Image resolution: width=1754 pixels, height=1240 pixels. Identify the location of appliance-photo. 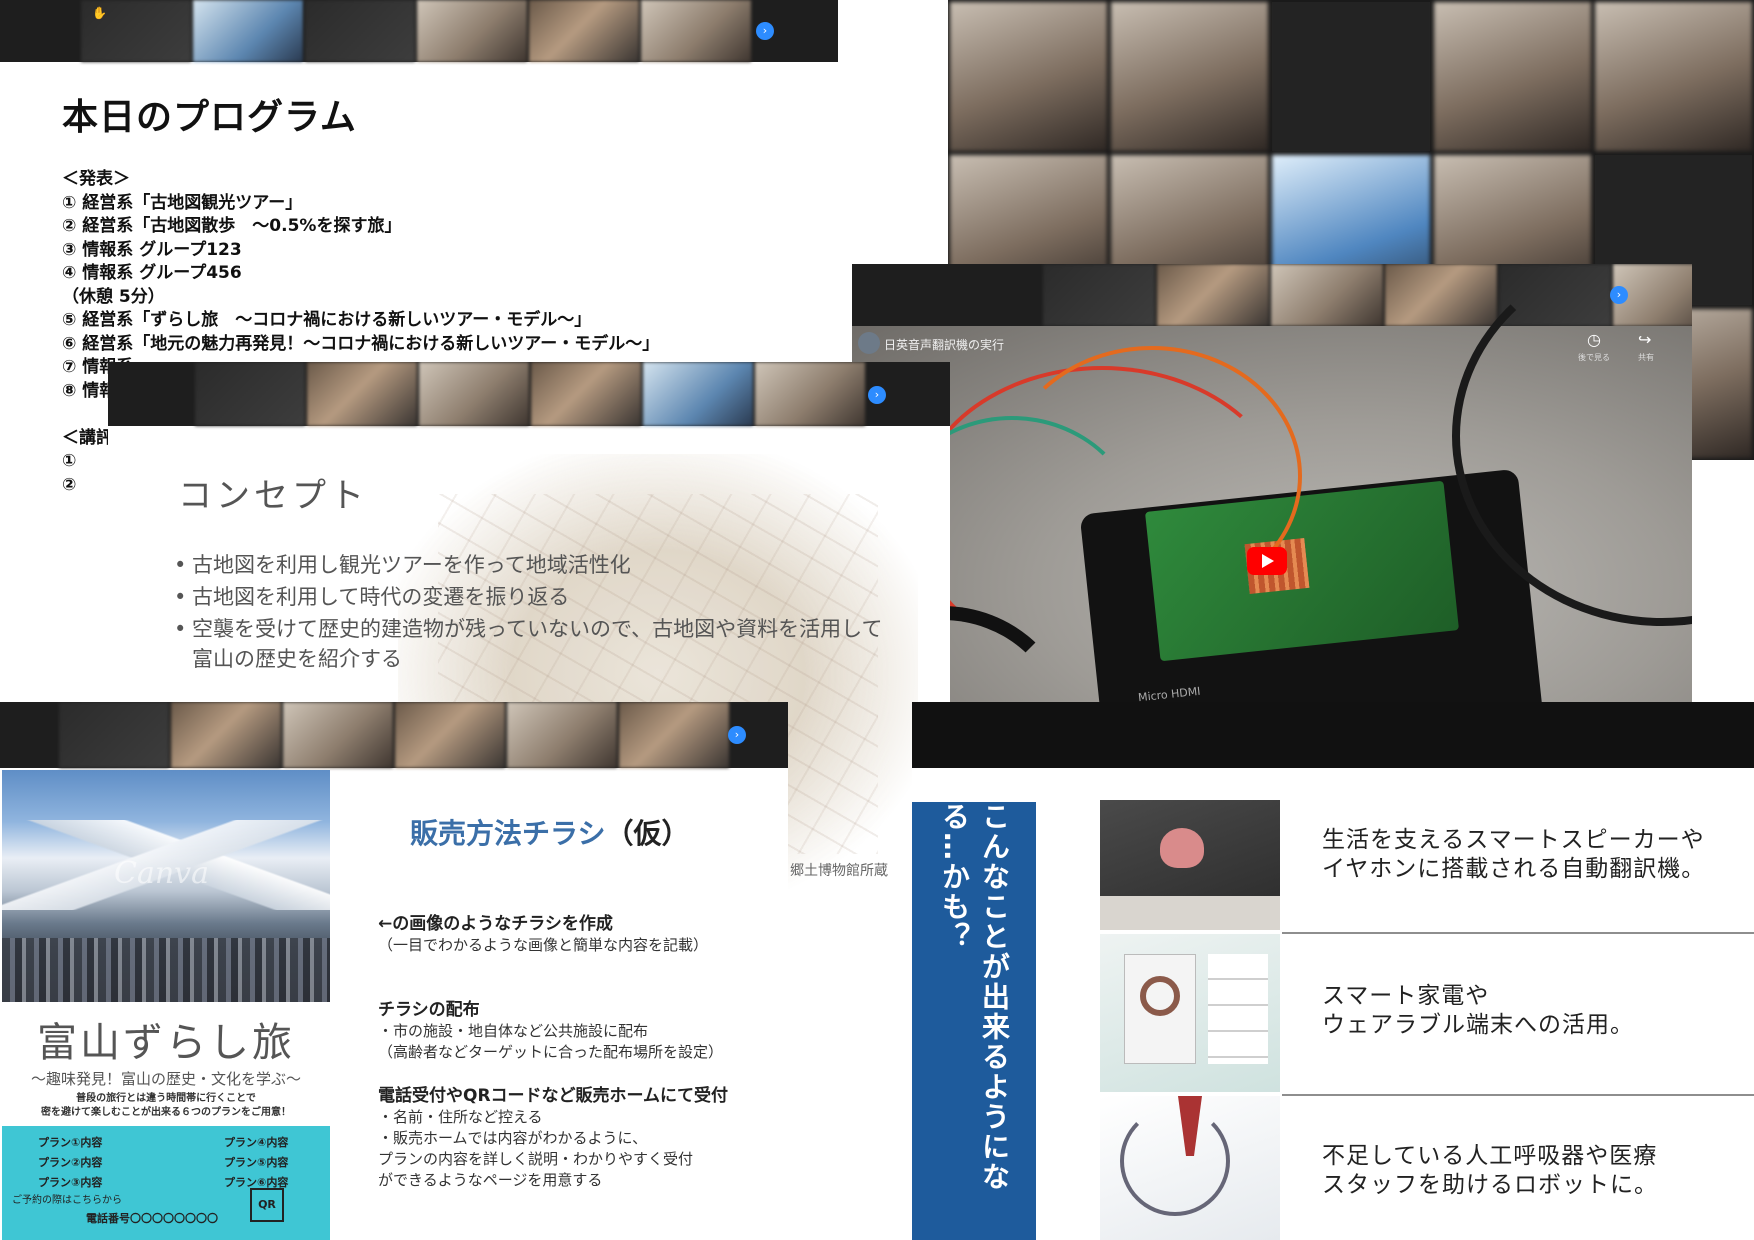
(1190, 1013).